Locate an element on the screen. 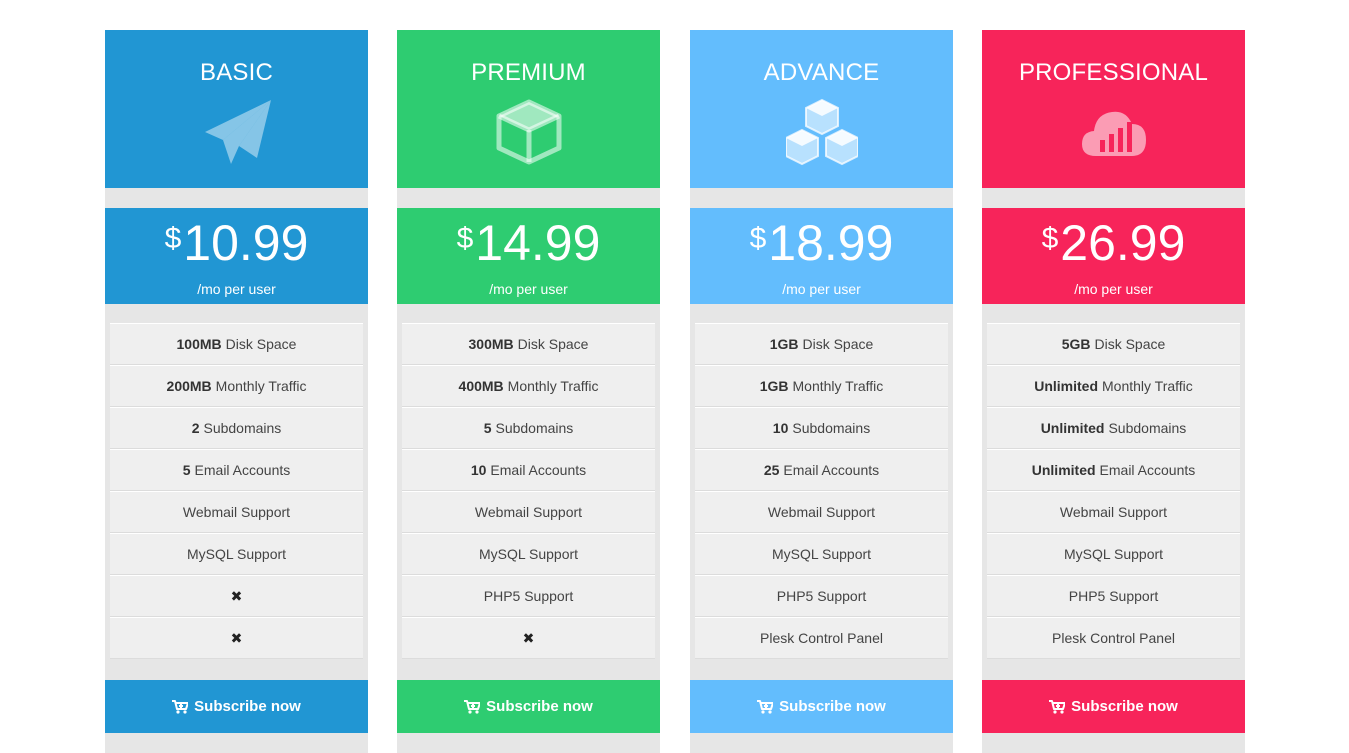  feature-value: 1GB is located at coordinates (774, 386).